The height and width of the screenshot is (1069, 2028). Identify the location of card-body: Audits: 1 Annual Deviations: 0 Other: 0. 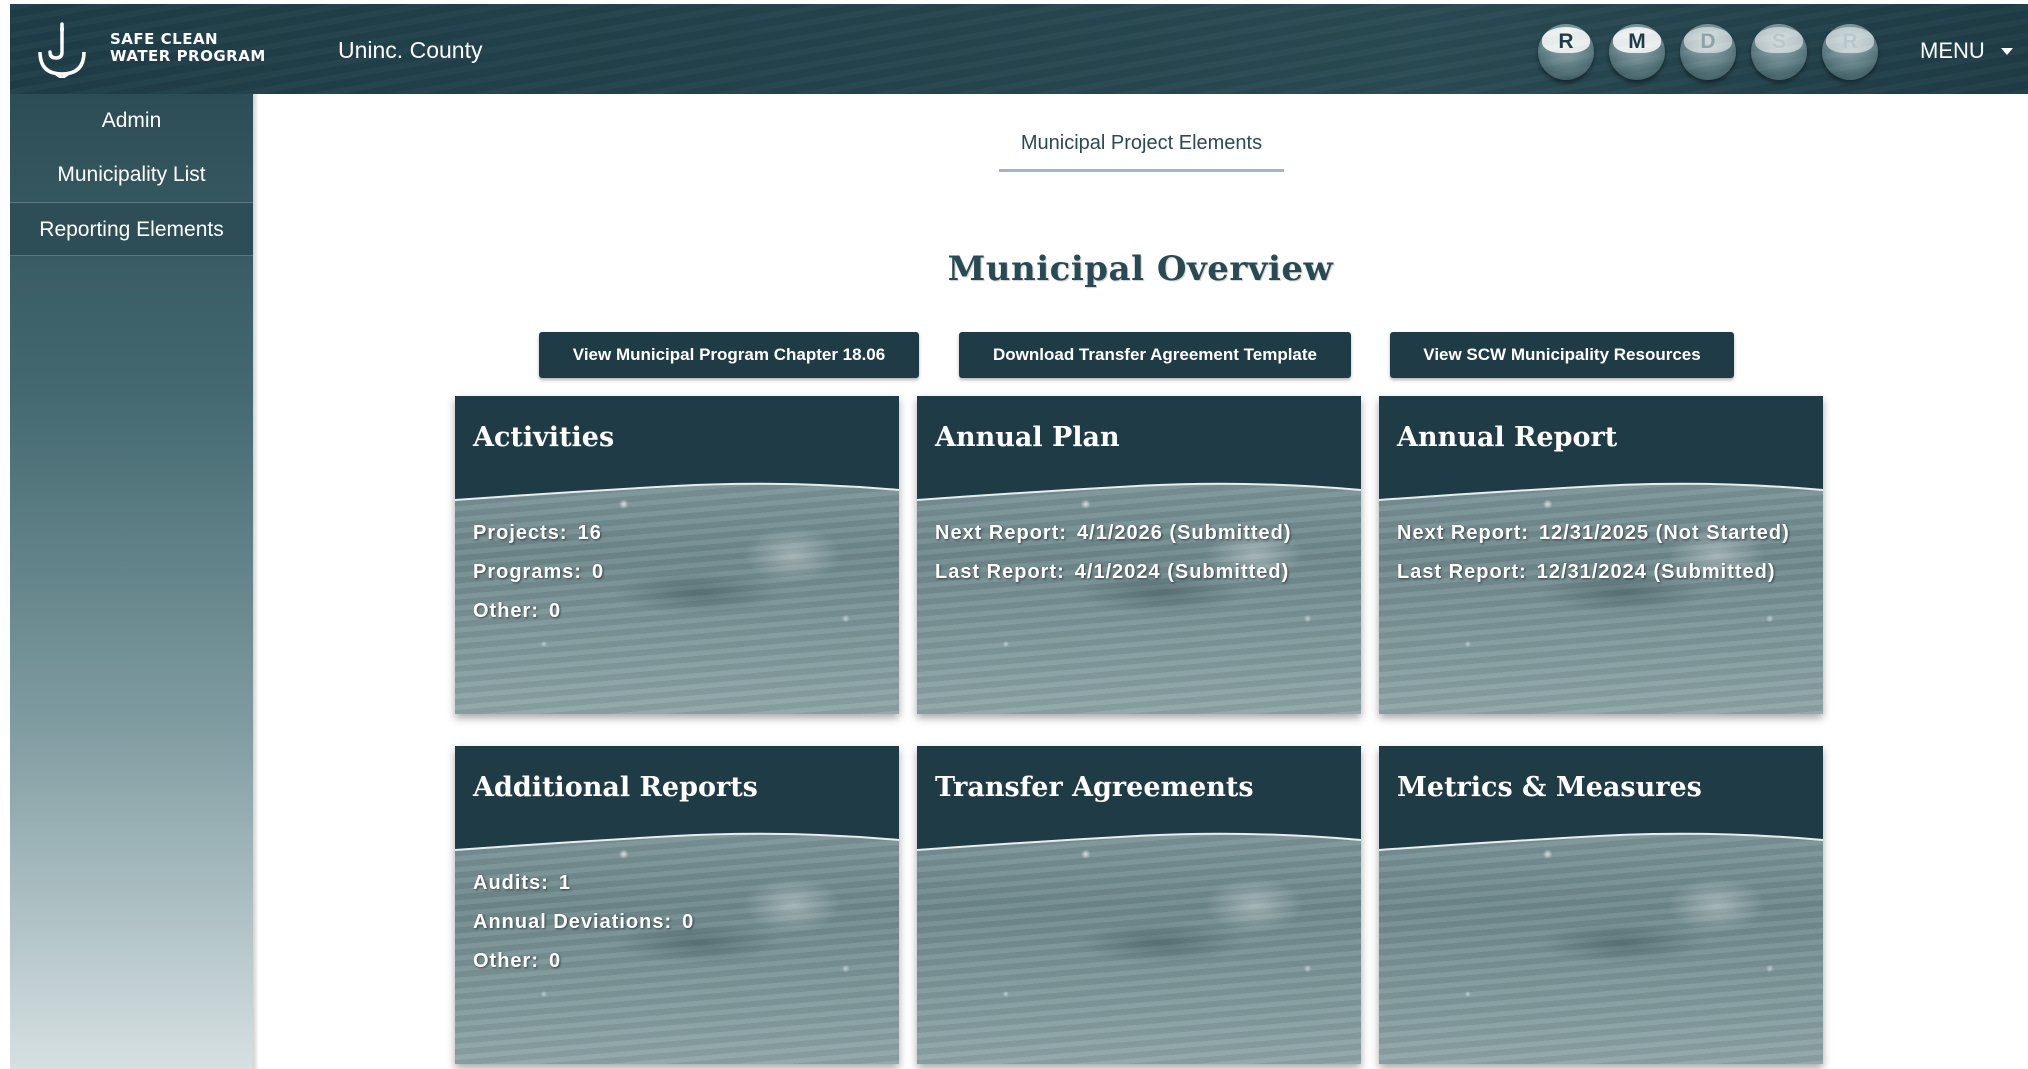
(679, 929).